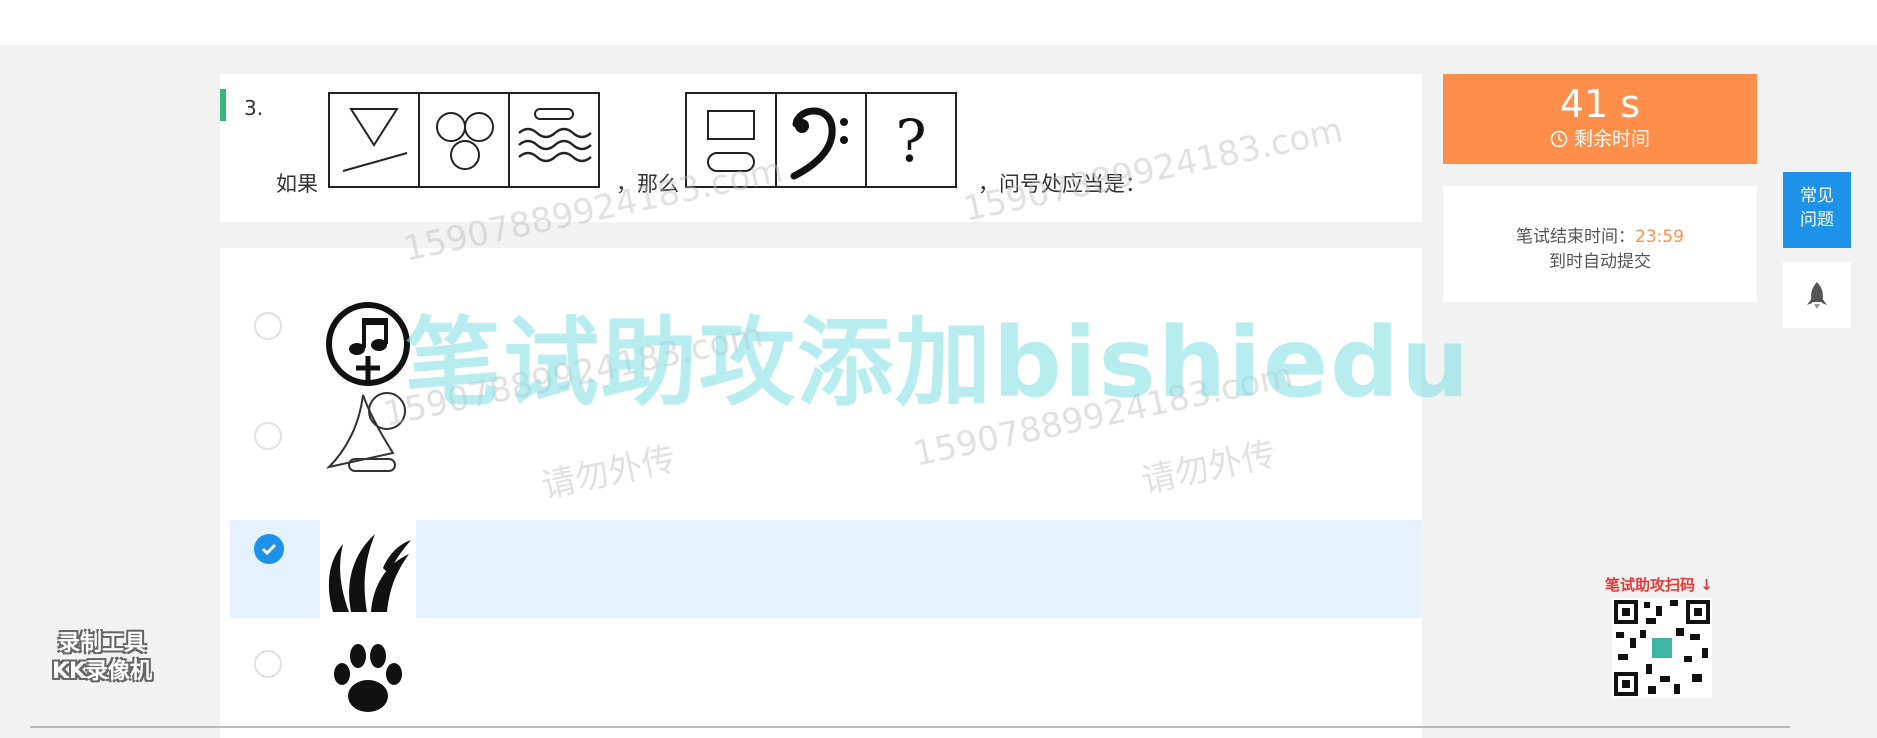 The height and width of the screenshot is (738, 1877). Describe the element at coordinates (223, 105) in the screenshot. I see `question-marker` at that location.